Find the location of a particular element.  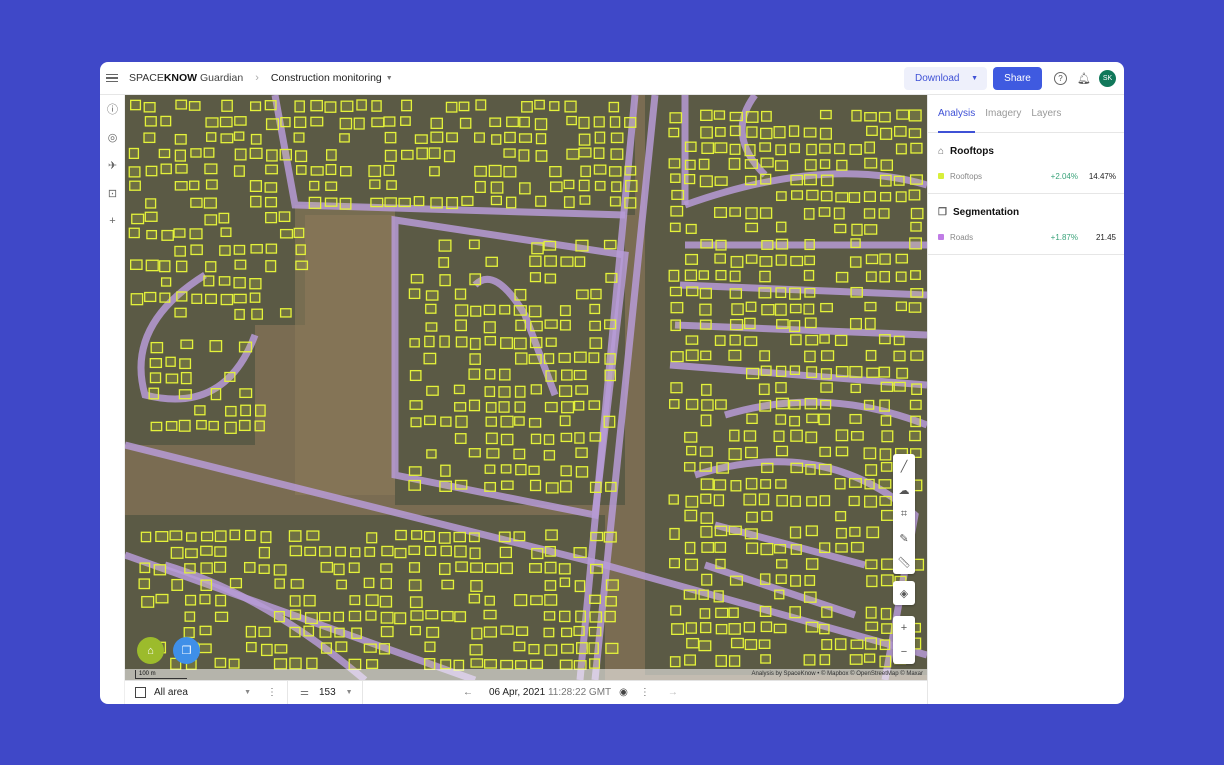

arrow-left-icon: ← is located at coordinates (468, 692).